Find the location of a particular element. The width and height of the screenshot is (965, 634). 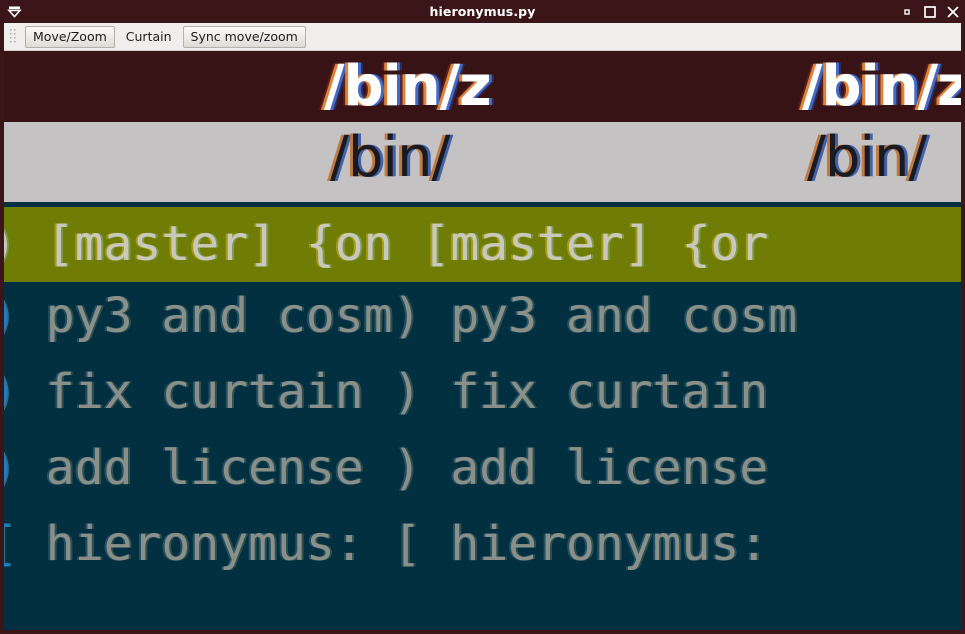

line-text: add license ) add license is located at coordinates (392, 468).